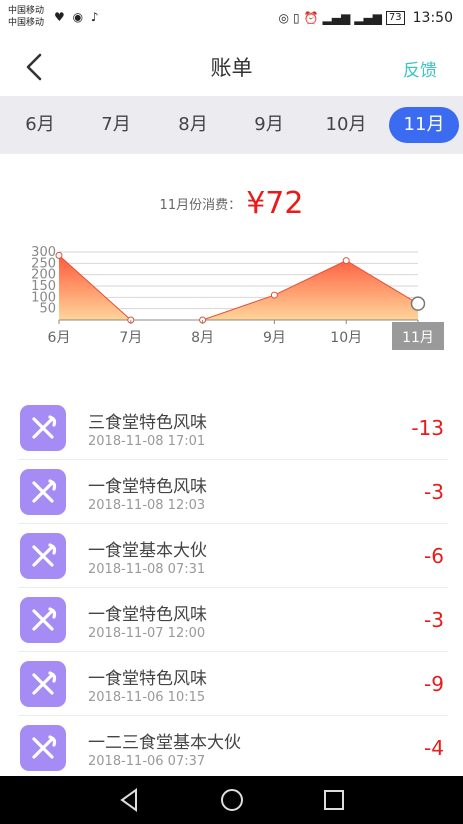  I want to click on nav-home-icon, so click(232, 800).